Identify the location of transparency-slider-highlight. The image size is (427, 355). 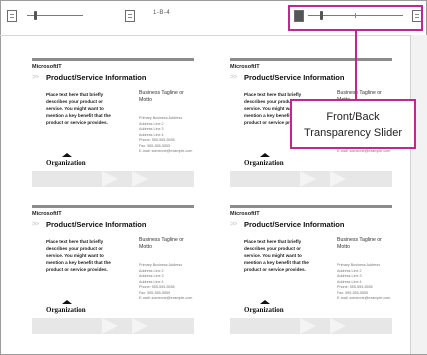
(355, 18).